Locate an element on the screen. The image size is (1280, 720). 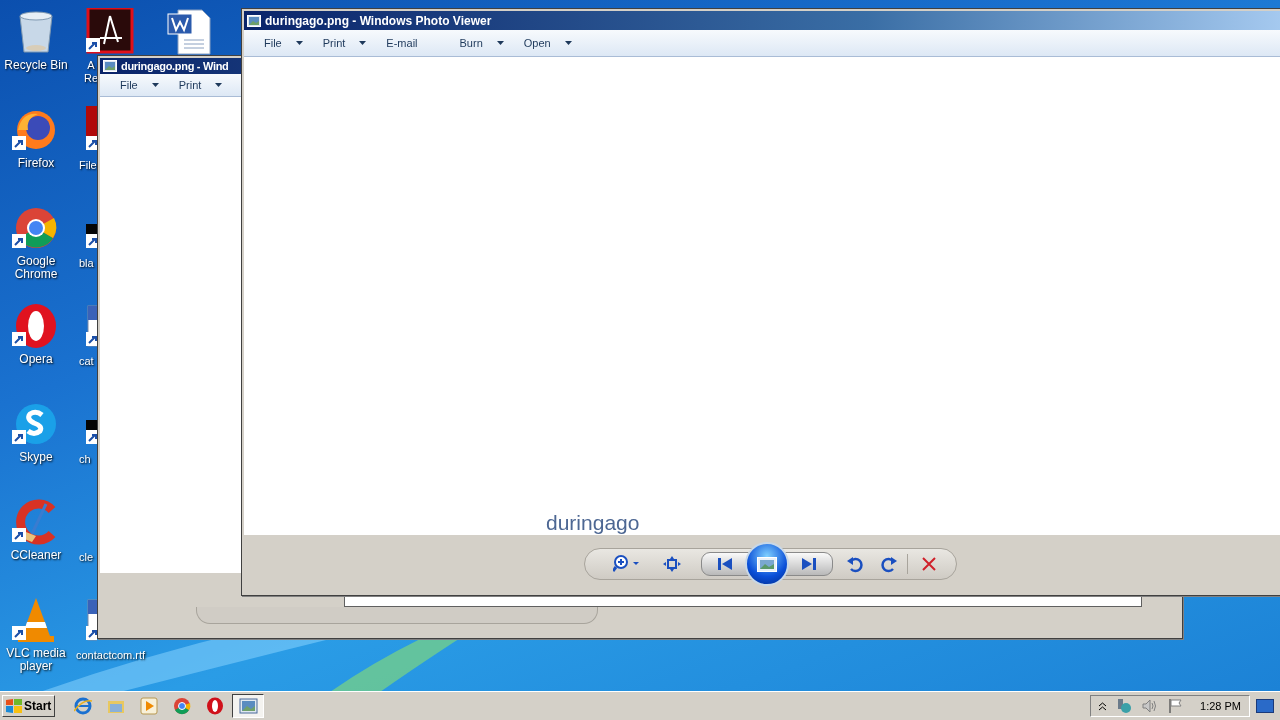
menu-item: Burn is located at coordinates (481, 43).